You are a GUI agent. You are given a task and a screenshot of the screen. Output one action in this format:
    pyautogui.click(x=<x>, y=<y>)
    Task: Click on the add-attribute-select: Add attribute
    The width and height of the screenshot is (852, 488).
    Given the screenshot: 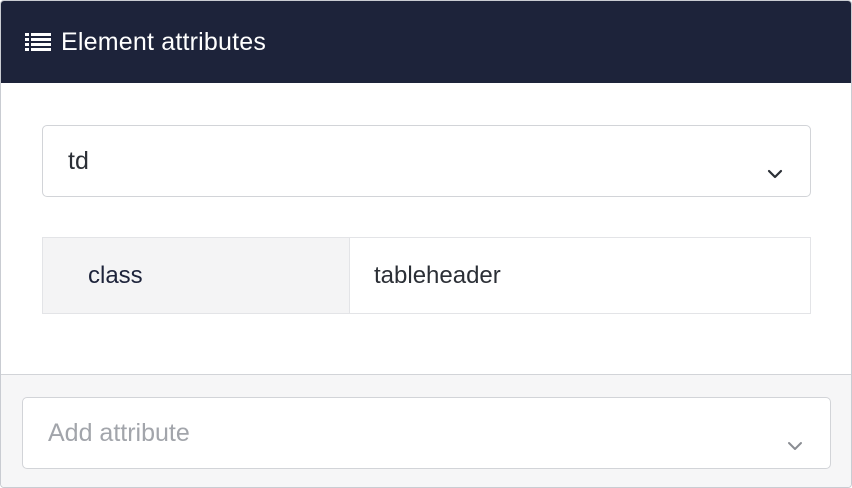 What is the action you would take?
    pyautogui.click(x=426, y=433)
    